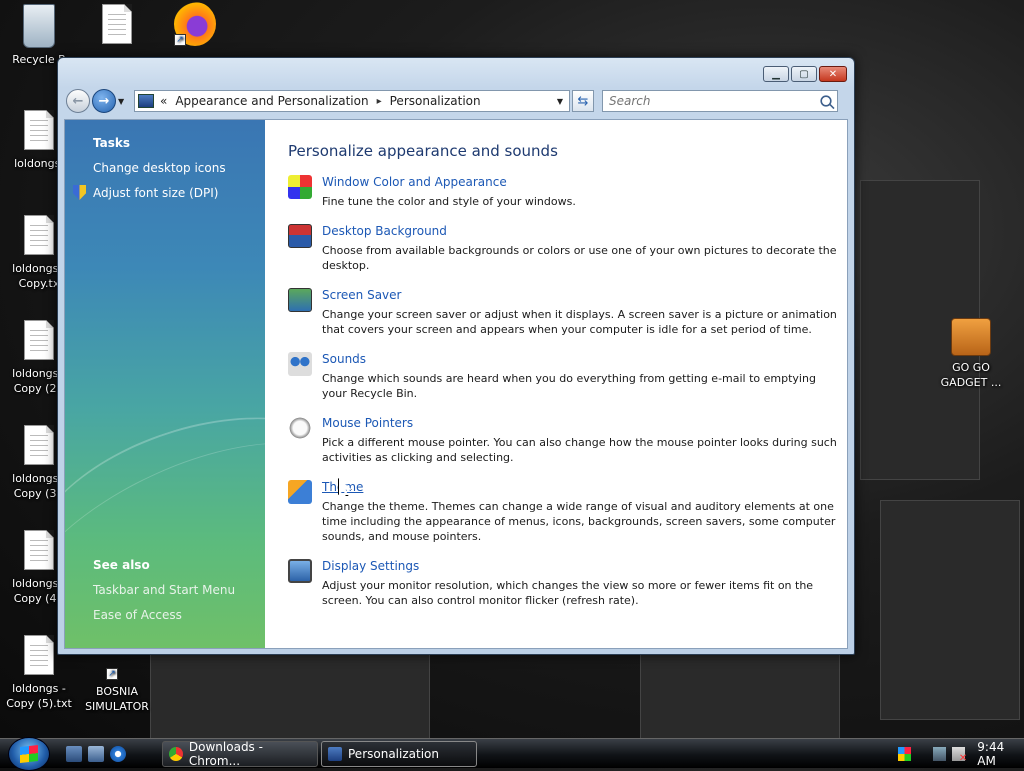 The height and width of the screenshot is (771, 1024). I want to click on notification-area: ✕ 9:44 AM, so click(958, 754).